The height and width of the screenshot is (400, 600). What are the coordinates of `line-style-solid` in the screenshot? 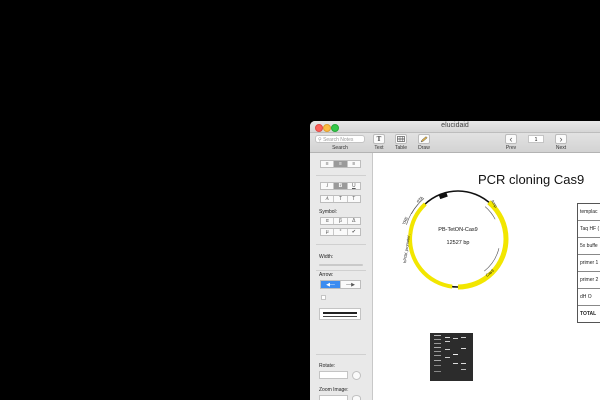 It's located at (340, 313).